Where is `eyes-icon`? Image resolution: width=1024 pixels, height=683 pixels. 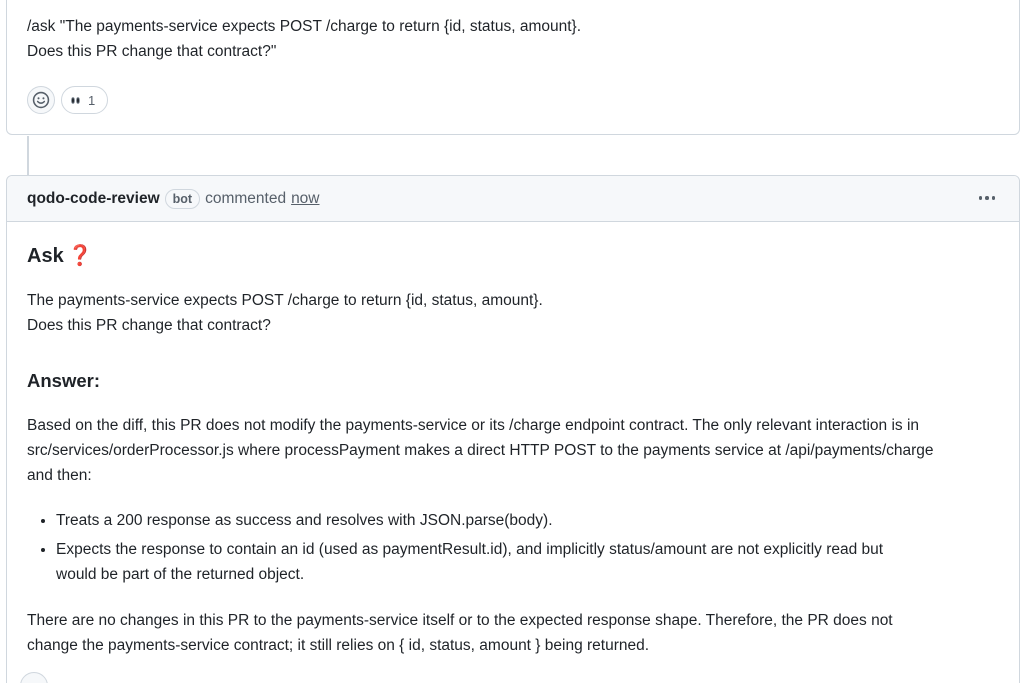 eyes-icon is located at coordinates (75, 100).